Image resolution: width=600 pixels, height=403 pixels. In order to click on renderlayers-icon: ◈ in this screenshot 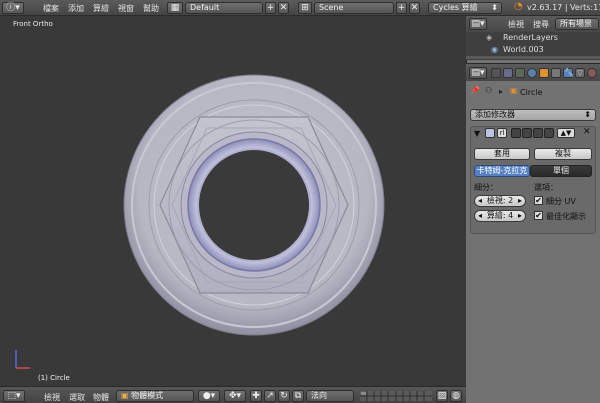, I will do `click(489, 37)`.